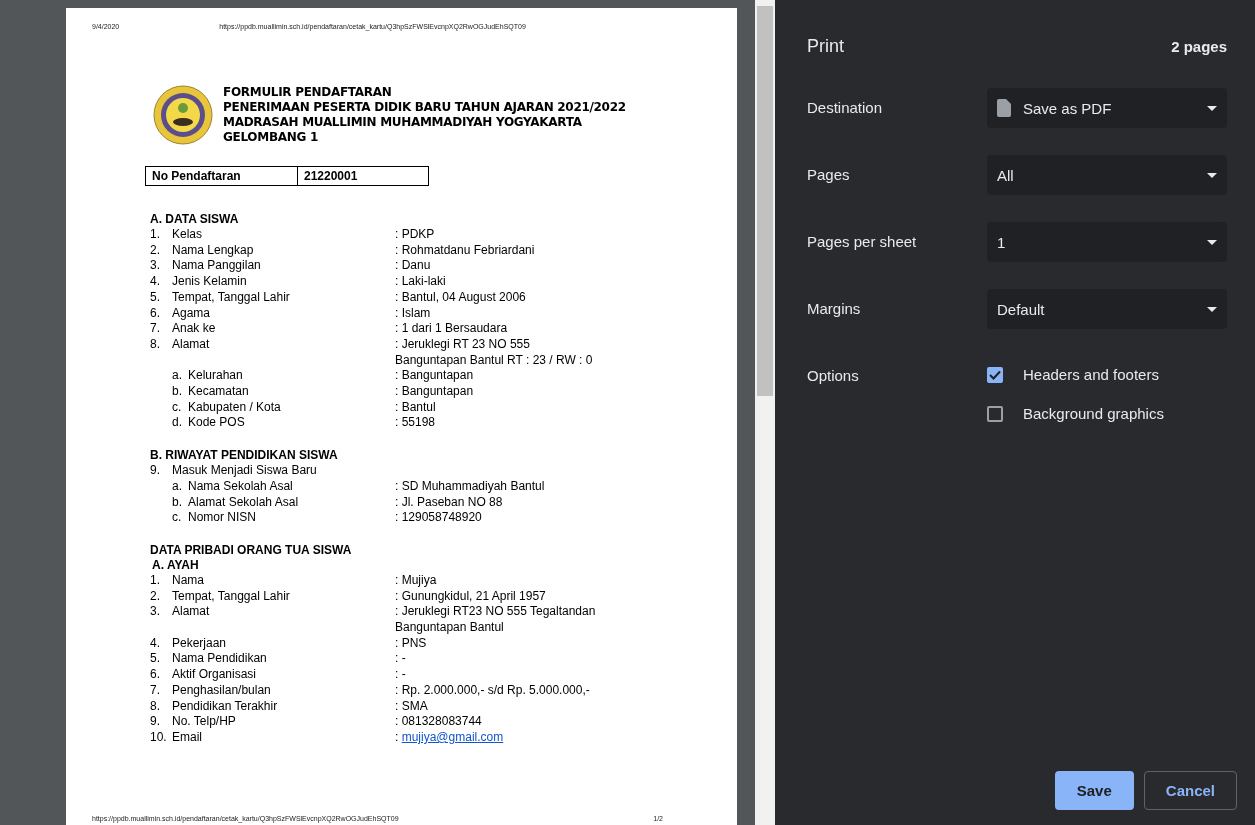  Describe the element at coordinates (331, 176) in the screenshot. I see `table-cell-text: 21220001` at that location.